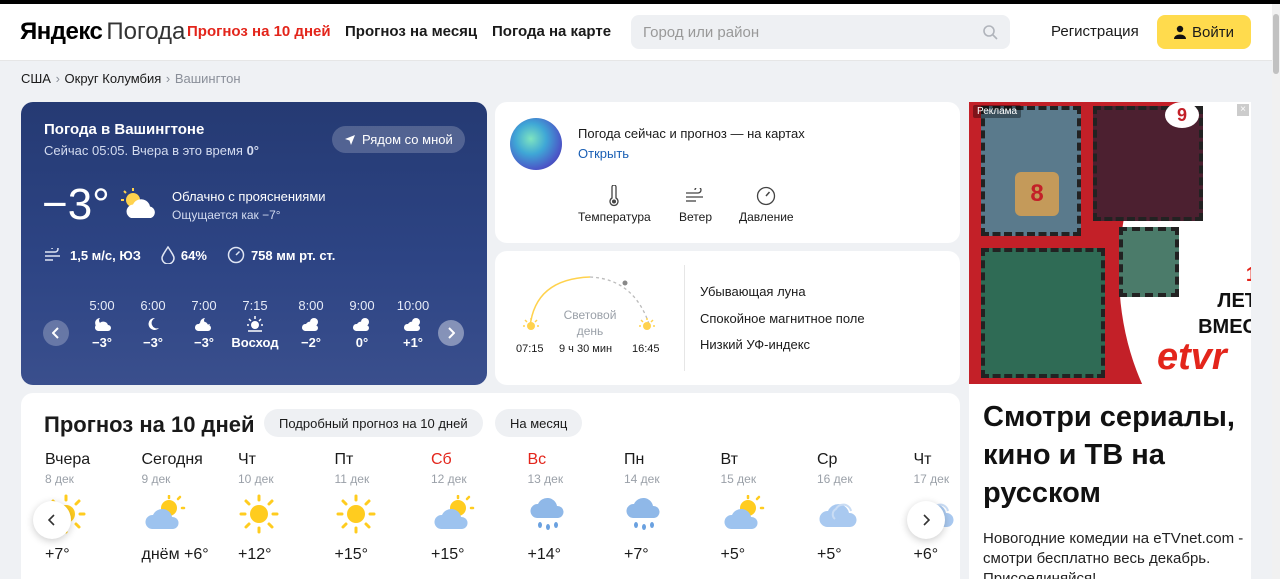 The width and height of the screenshot is (1280, 579). Describe the element at coordinates (545, 479) in the screenshot. I see `forecast-day-date: 13 дек` at that location.